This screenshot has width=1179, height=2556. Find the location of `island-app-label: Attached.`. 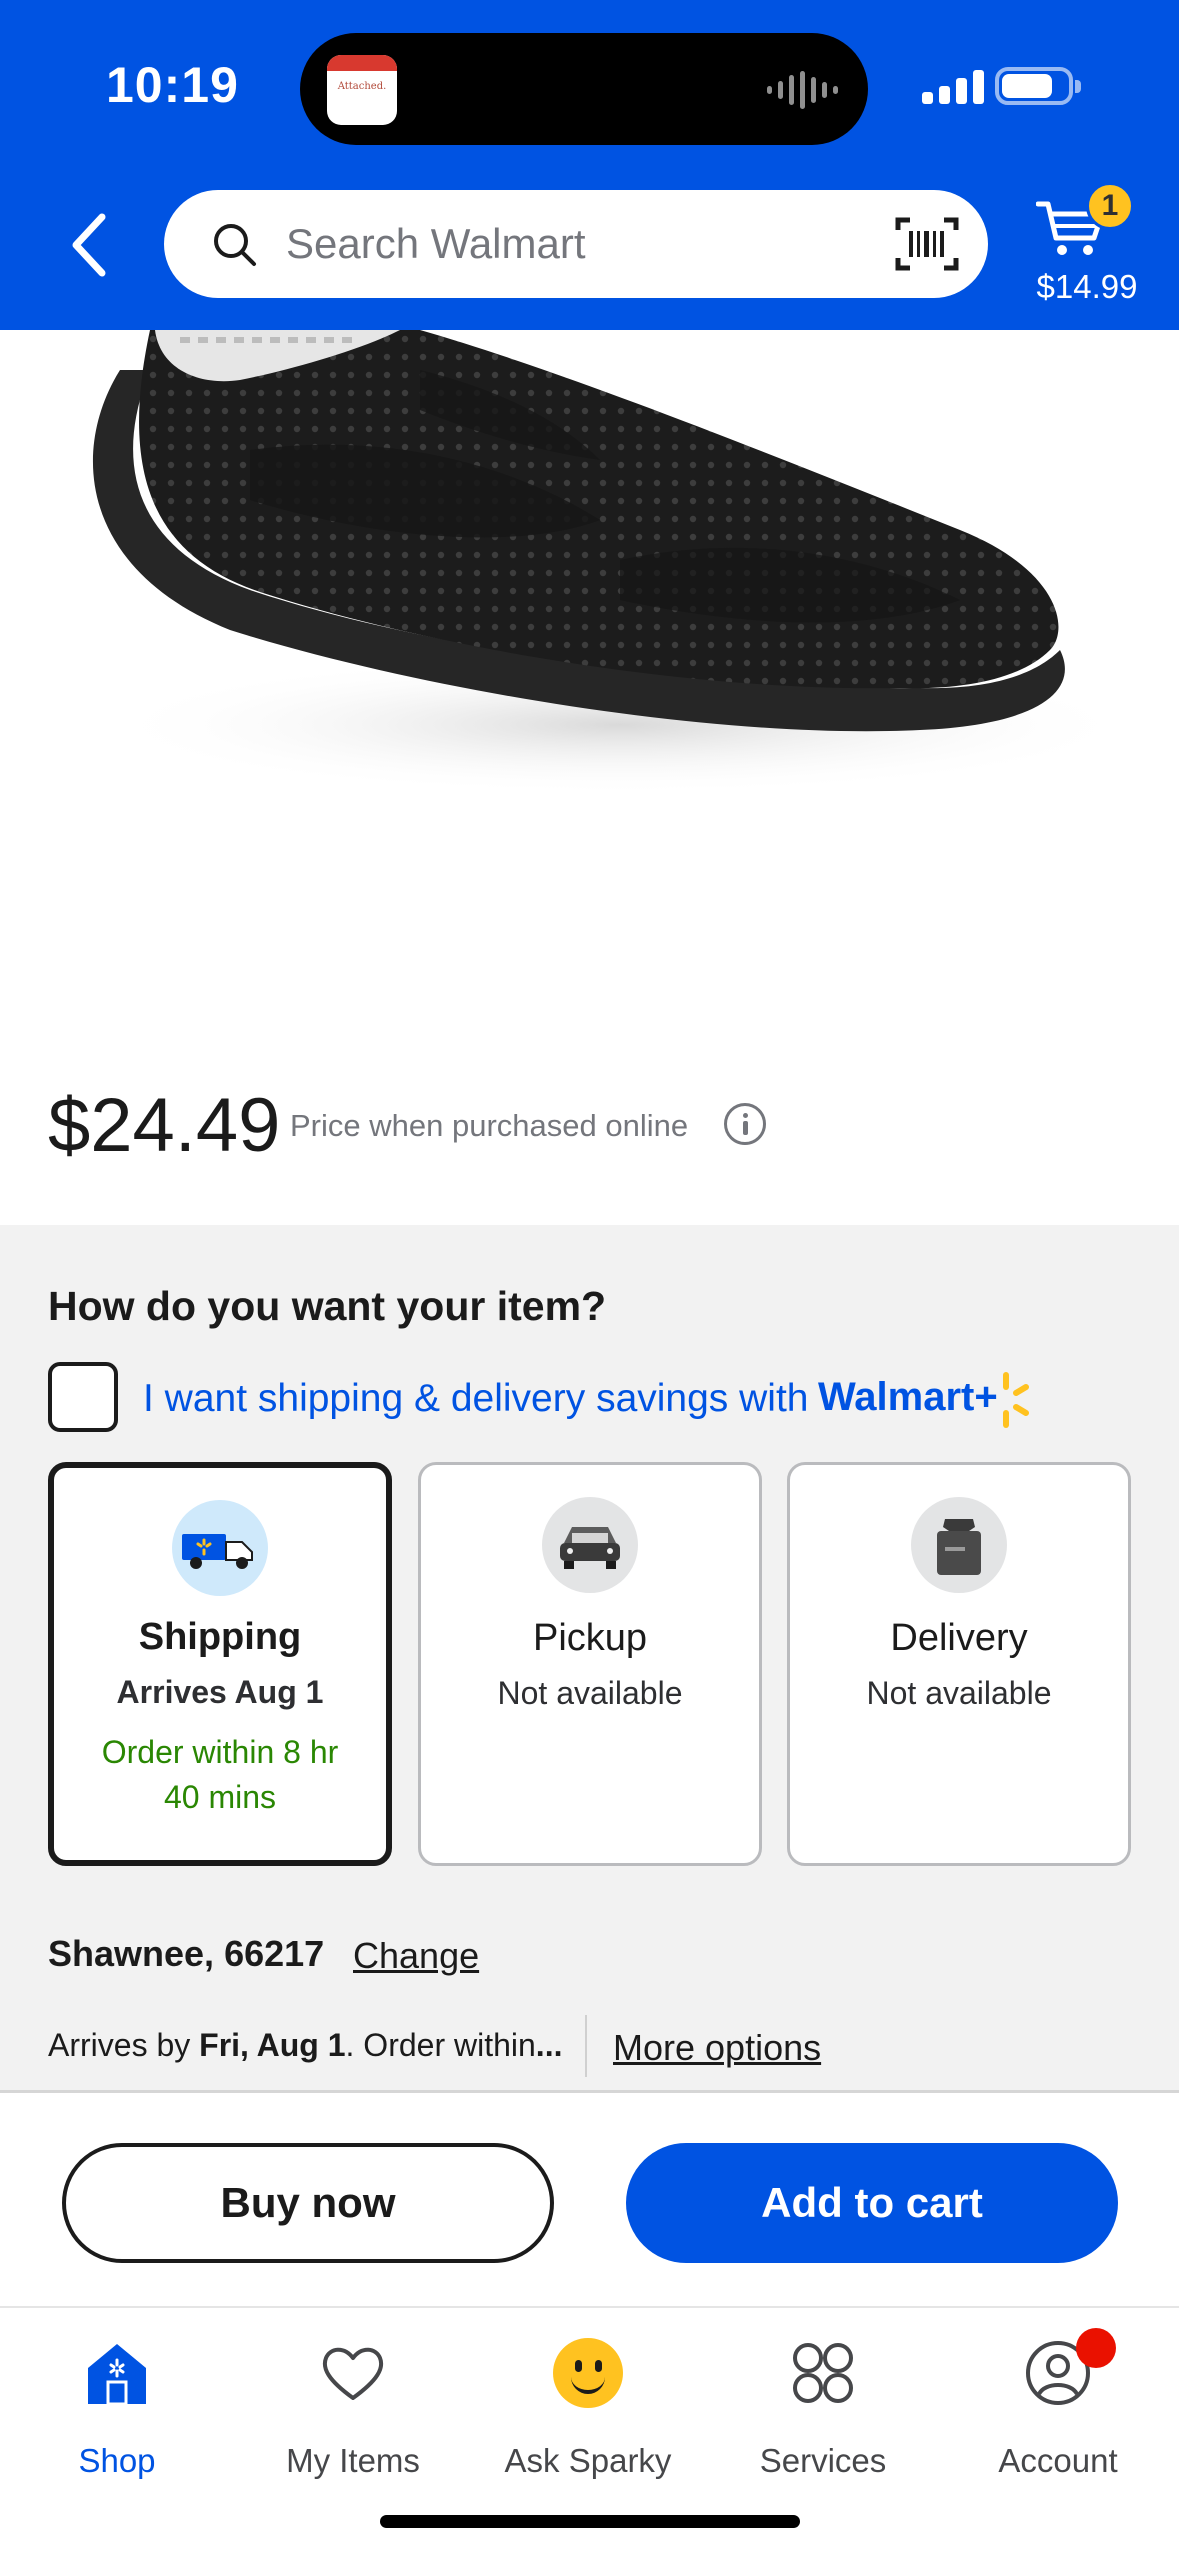

island-app-label: Attached. is located at coordinates (362, 86).